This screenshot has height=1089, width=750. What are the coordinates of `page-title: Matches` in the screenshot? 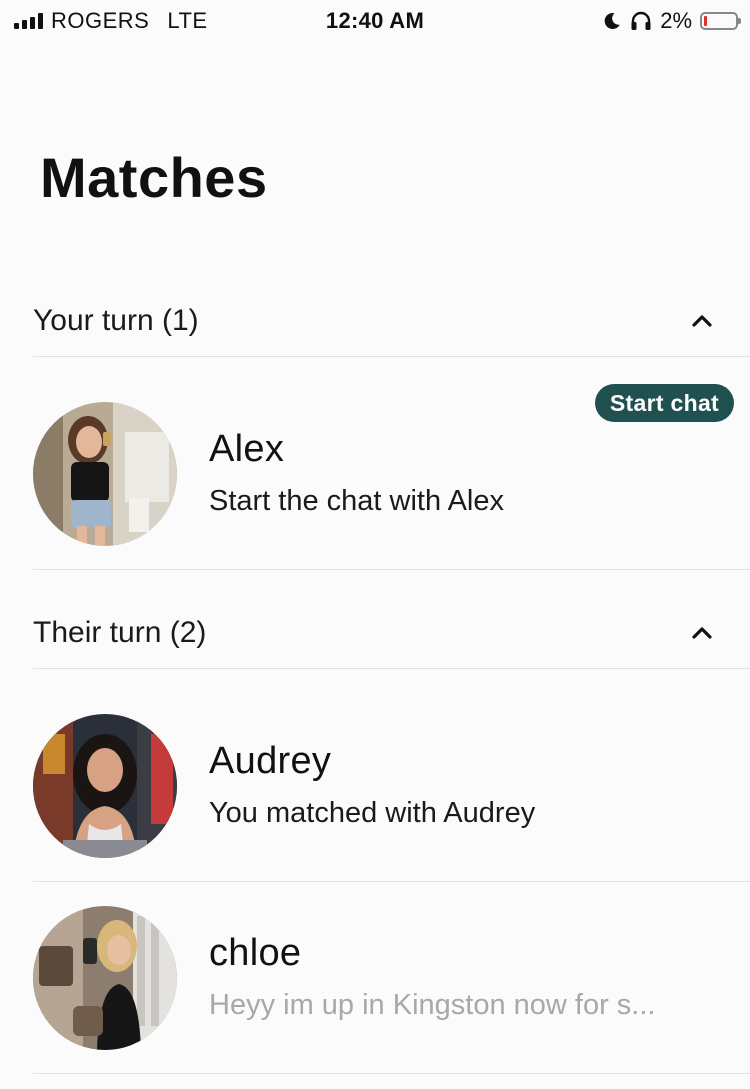 It's located at (154, 177).